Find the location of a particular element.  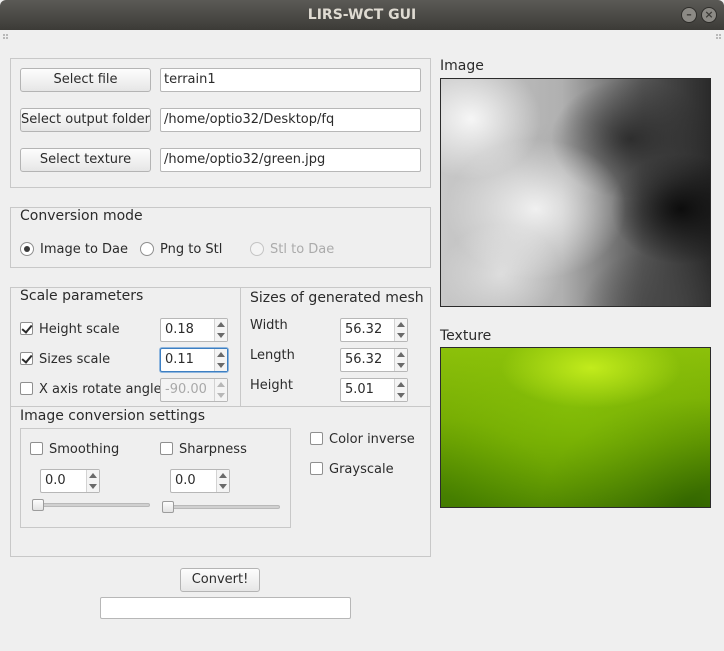

mesh-width-stepper is located at coordinates (400, 330).